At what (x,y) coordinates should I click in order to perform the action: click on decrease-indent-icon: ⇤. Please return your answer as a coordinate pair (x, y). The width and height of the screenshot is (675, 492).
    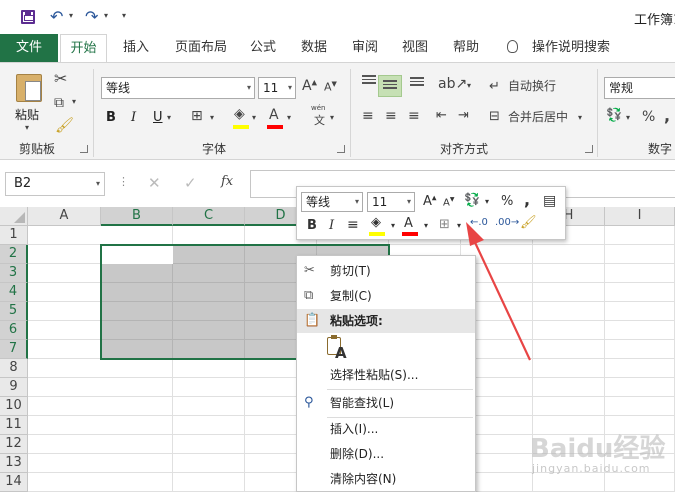
    Looking at the image, I should click on (441, 115).